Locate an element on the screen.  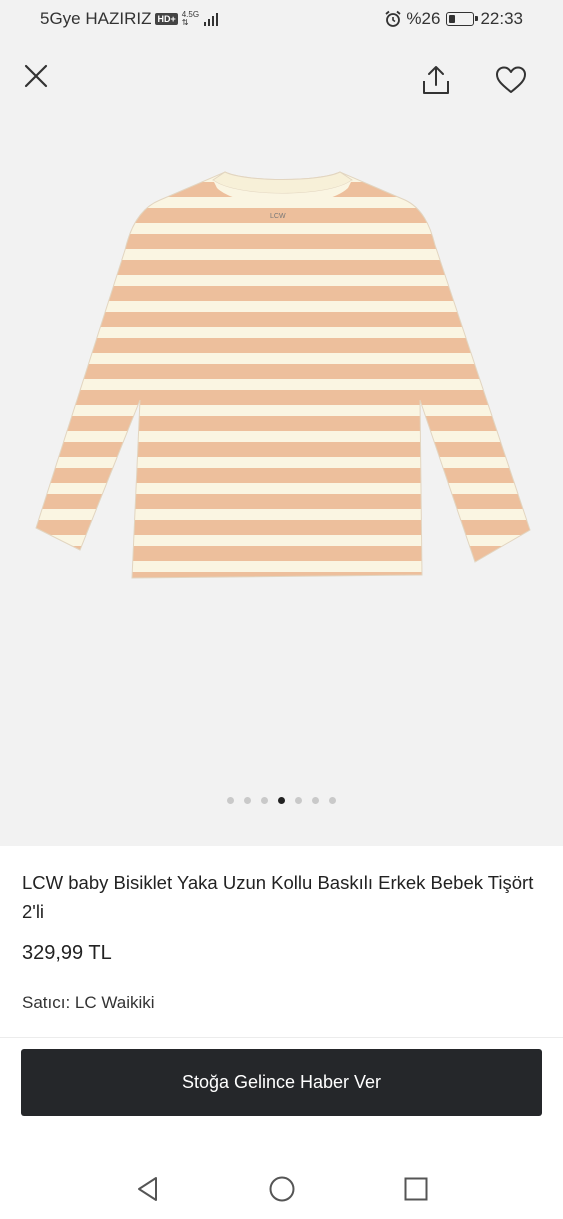
seller-info: Satıcı: LC Waikiki is located at coordinates (88, 1003).